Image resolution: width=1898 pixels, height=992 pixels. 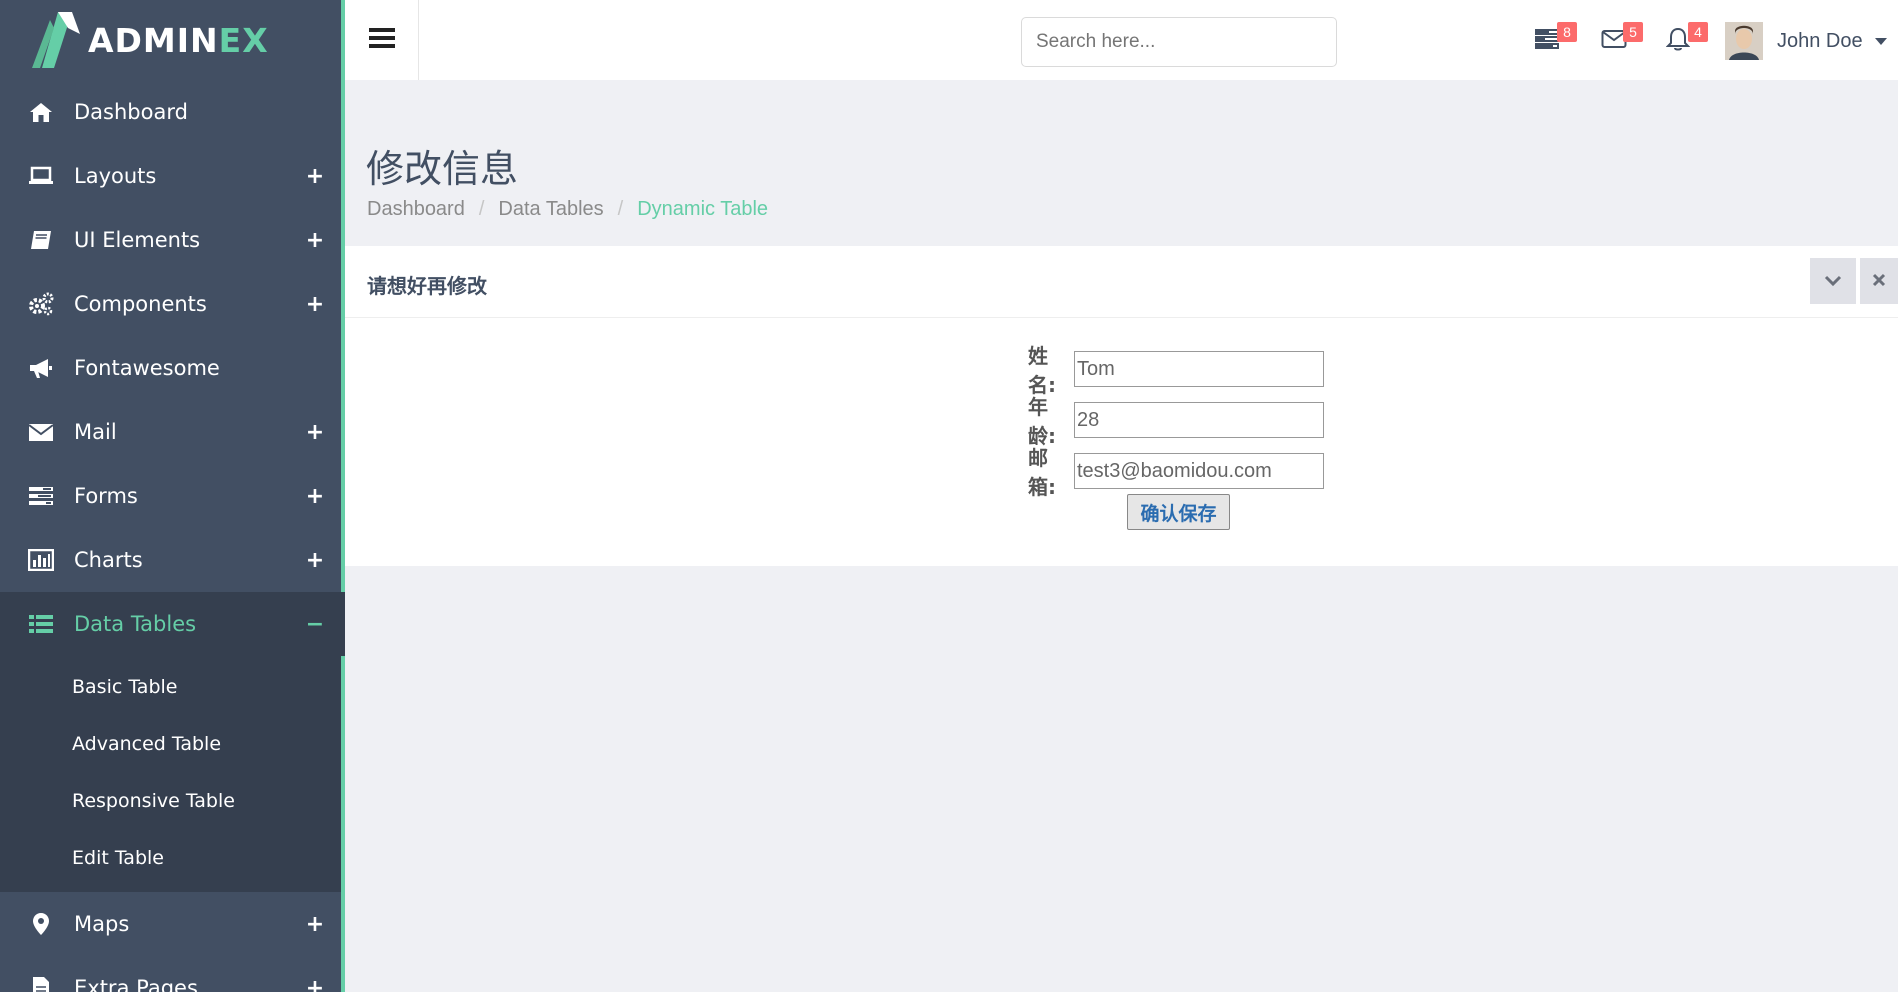 What do you see at coordinates (41, 112) in the screenshot?
I see `home-icon` at bounding box center [41, 112].